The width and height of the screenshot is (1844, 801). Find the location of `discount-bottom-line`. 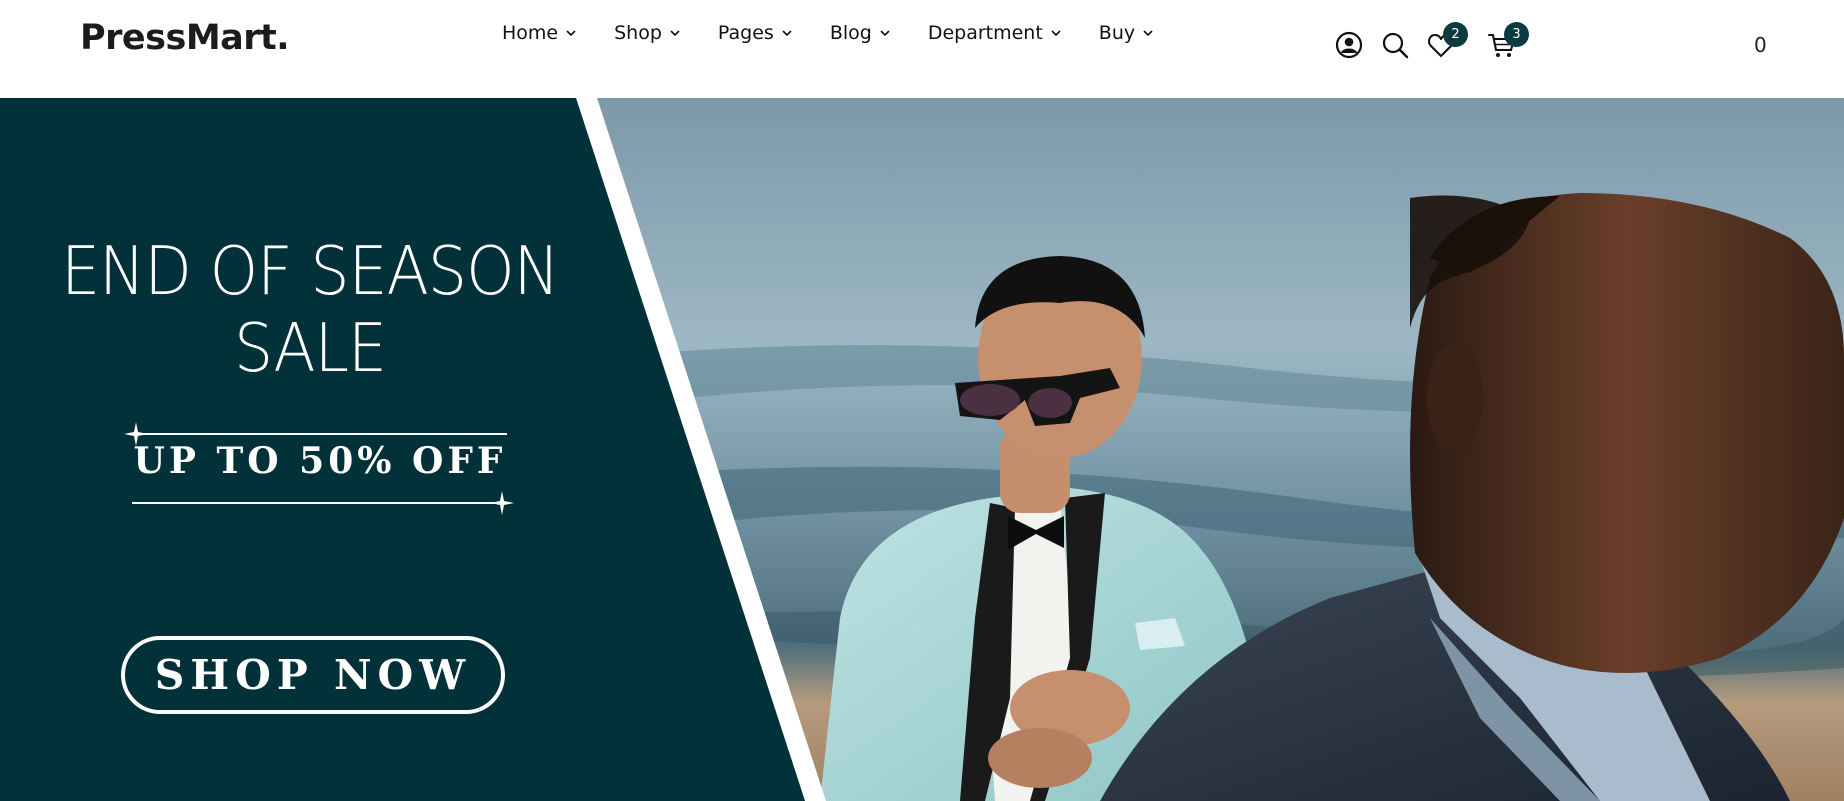

discount-bottom-line is located at coordinates (319, 503).